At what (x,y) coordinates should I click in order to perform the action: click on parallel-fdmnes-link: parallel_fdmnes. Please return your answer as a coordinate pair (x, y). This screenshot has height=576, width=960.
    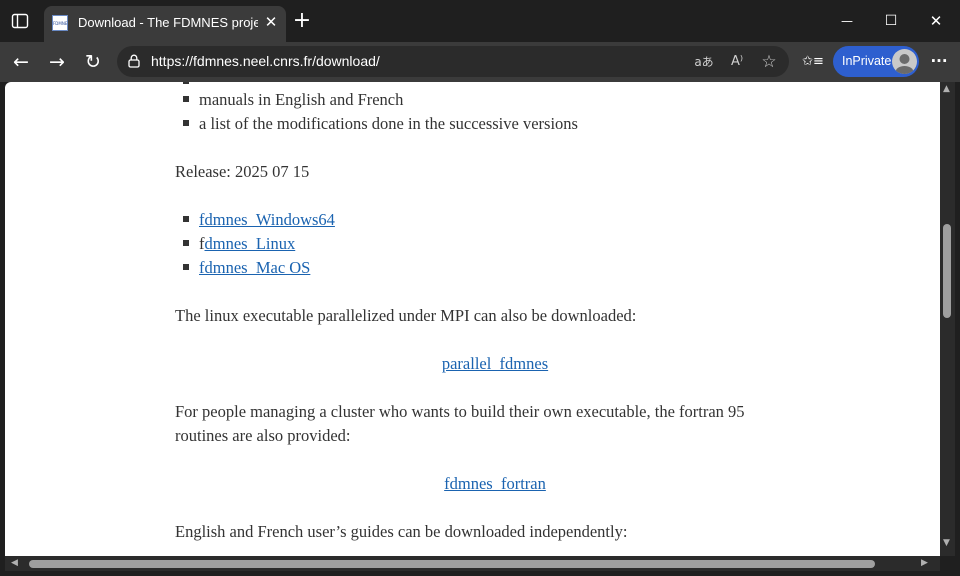
    Looking at the image, I should click on (495, 363).